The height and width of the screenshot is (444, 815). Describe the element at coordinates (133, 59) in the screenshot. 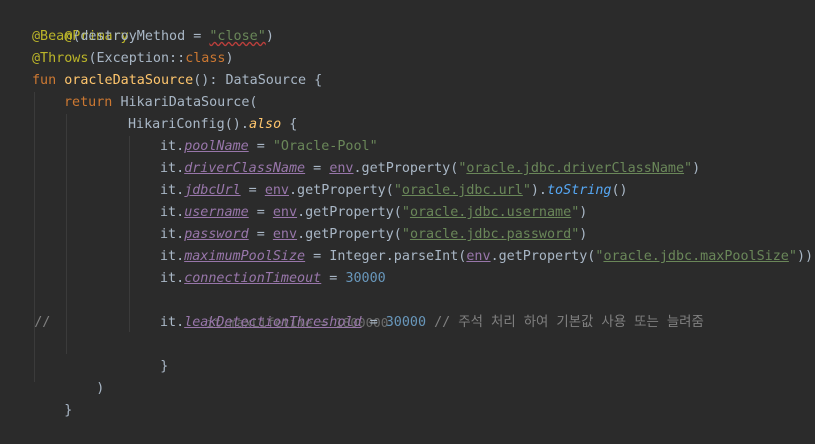

I see `code-line-3: @Throws(Exception::class)` at that location.